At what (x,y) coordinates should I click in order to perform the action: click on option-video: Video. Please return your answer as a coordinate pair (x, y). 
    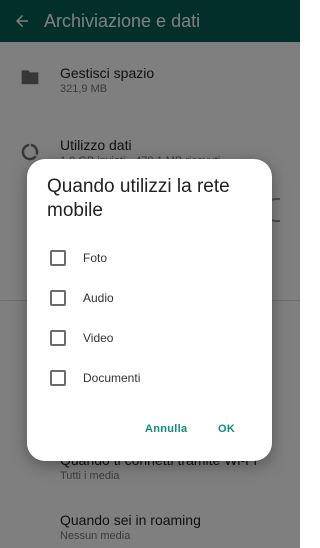
    Looking at the image, I should click on (147, 338).